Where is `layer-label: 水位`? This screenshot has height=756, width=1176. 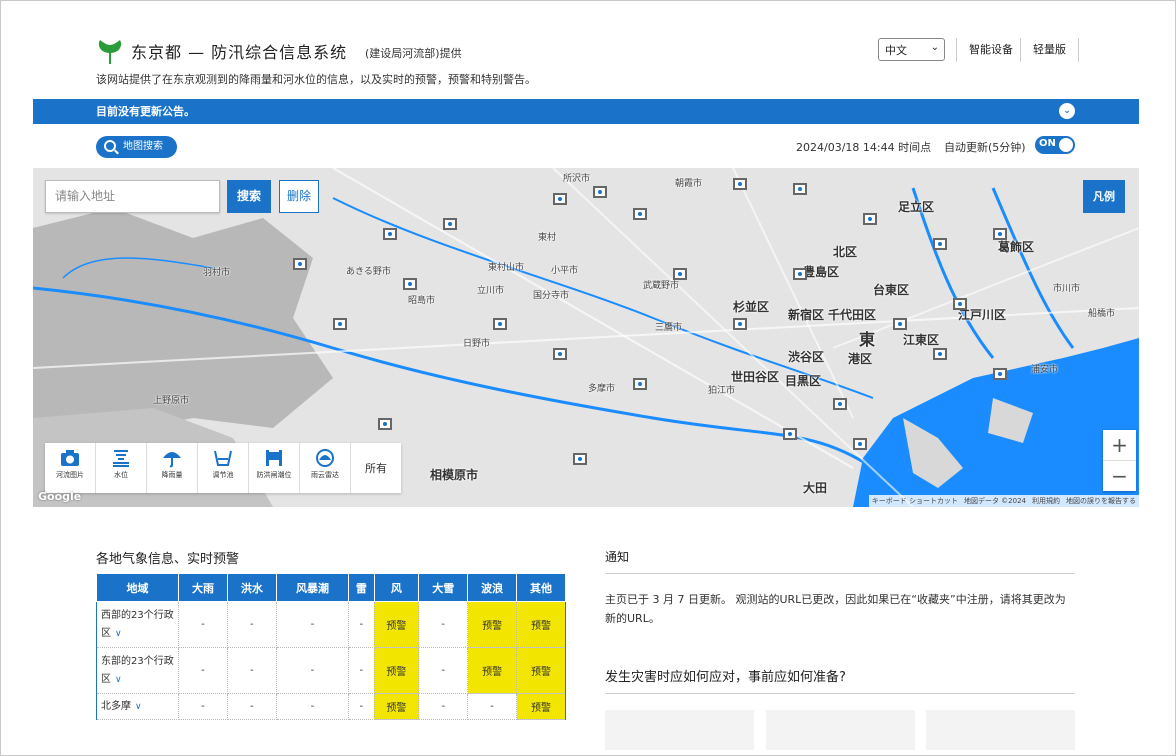
layer-label: 水位 is located at coordinates (121, 475).